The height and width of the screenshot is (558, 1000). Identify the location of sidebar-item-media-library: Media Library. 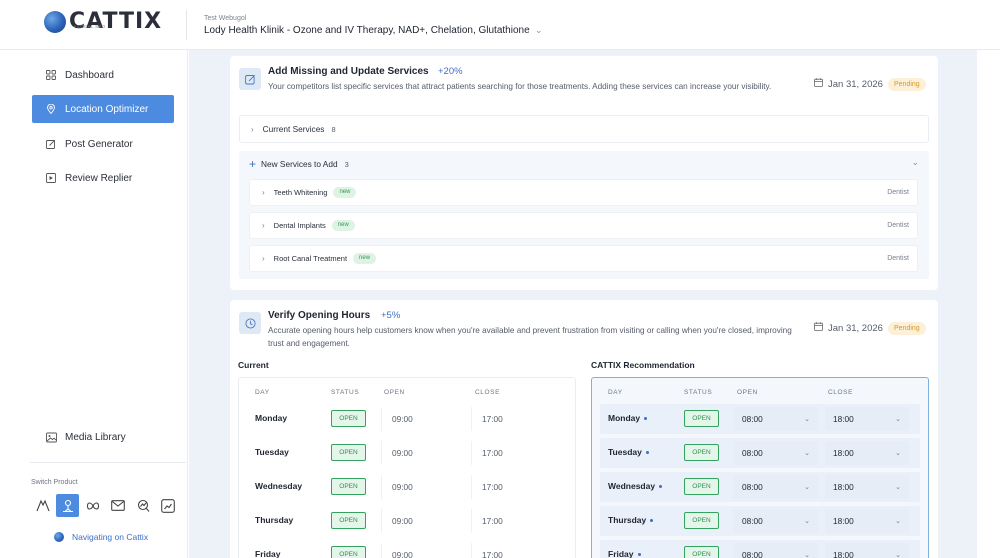
(79, 437).